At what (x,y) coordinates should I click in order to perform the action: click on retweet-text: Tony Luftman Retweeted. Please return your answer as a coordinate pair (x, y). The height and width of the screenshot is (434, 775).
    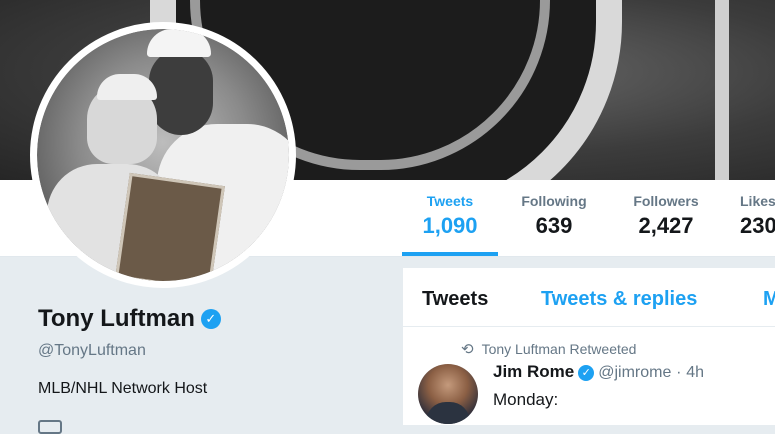
    Looking at the image, I should click on (559, 349).